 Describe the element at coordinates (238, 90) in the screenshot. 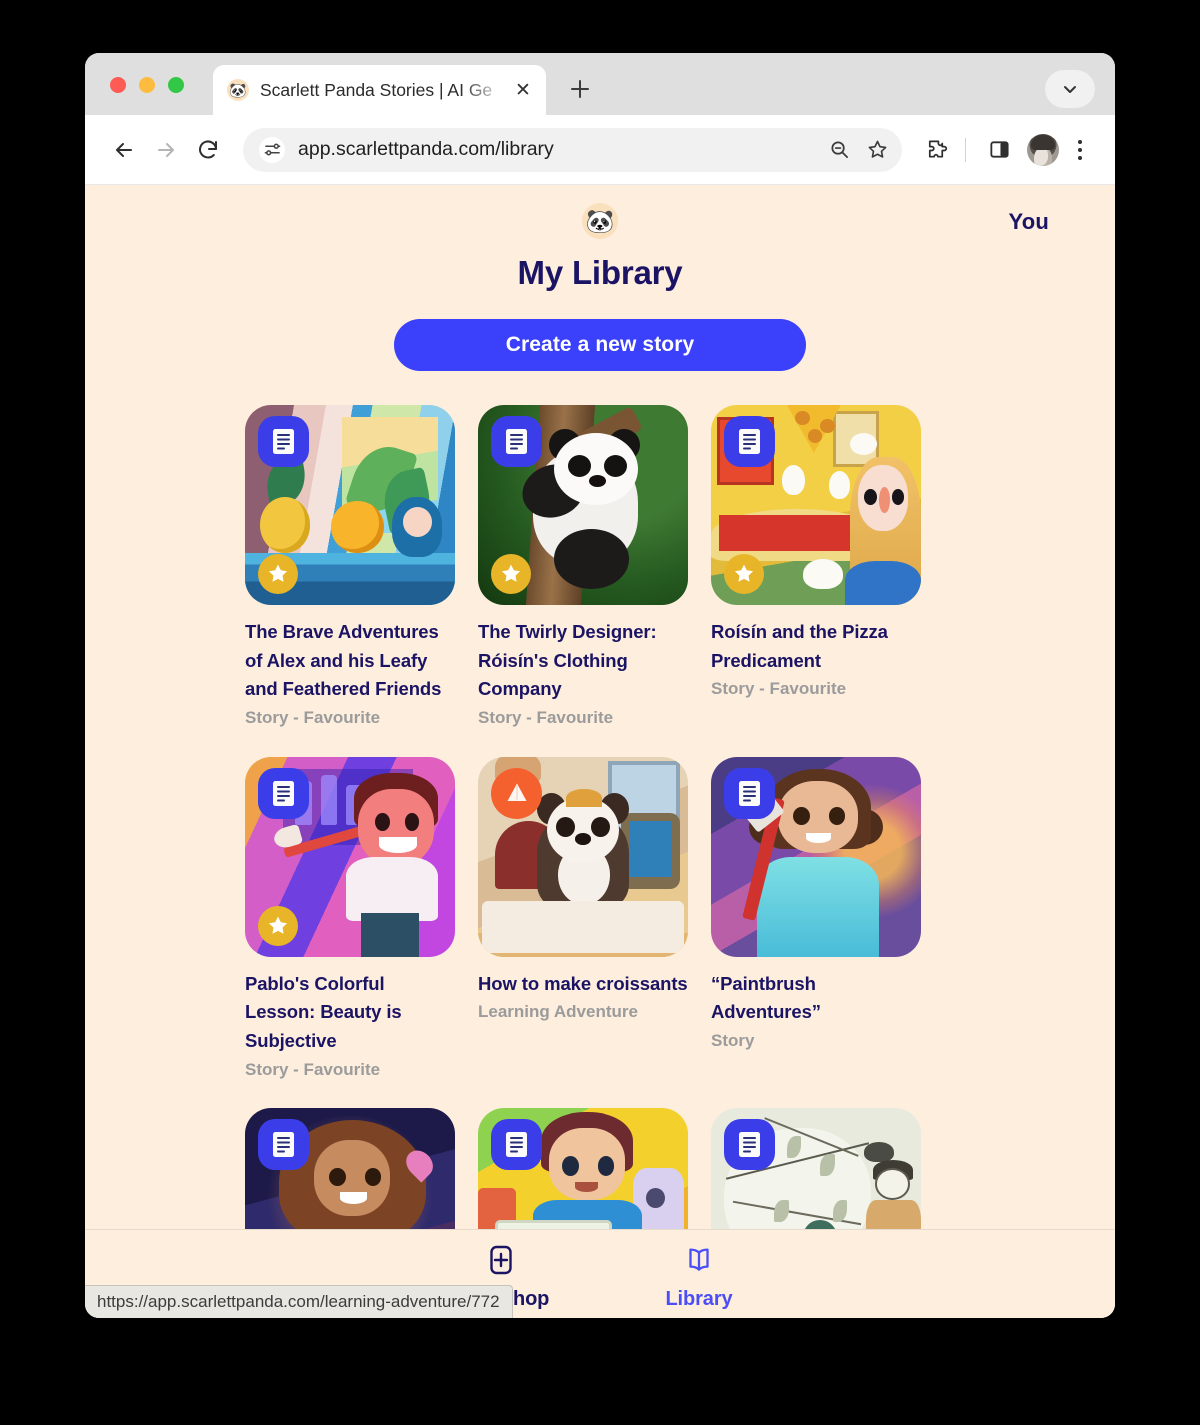

I see `tab-favicon-panda-icon: 🐼` at that location.